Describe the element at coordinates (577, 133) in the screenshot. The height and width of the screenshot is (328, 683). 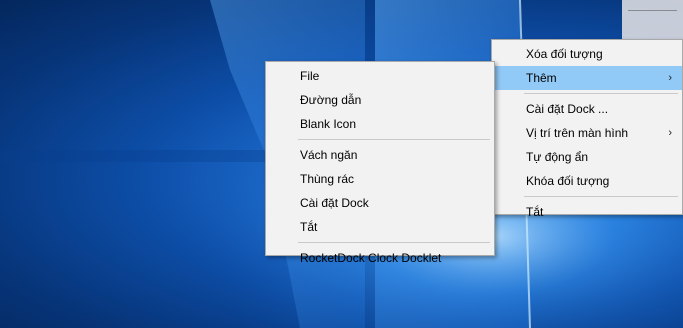
I see `menu-item-label: Vị trí trên màn hình` at that location.